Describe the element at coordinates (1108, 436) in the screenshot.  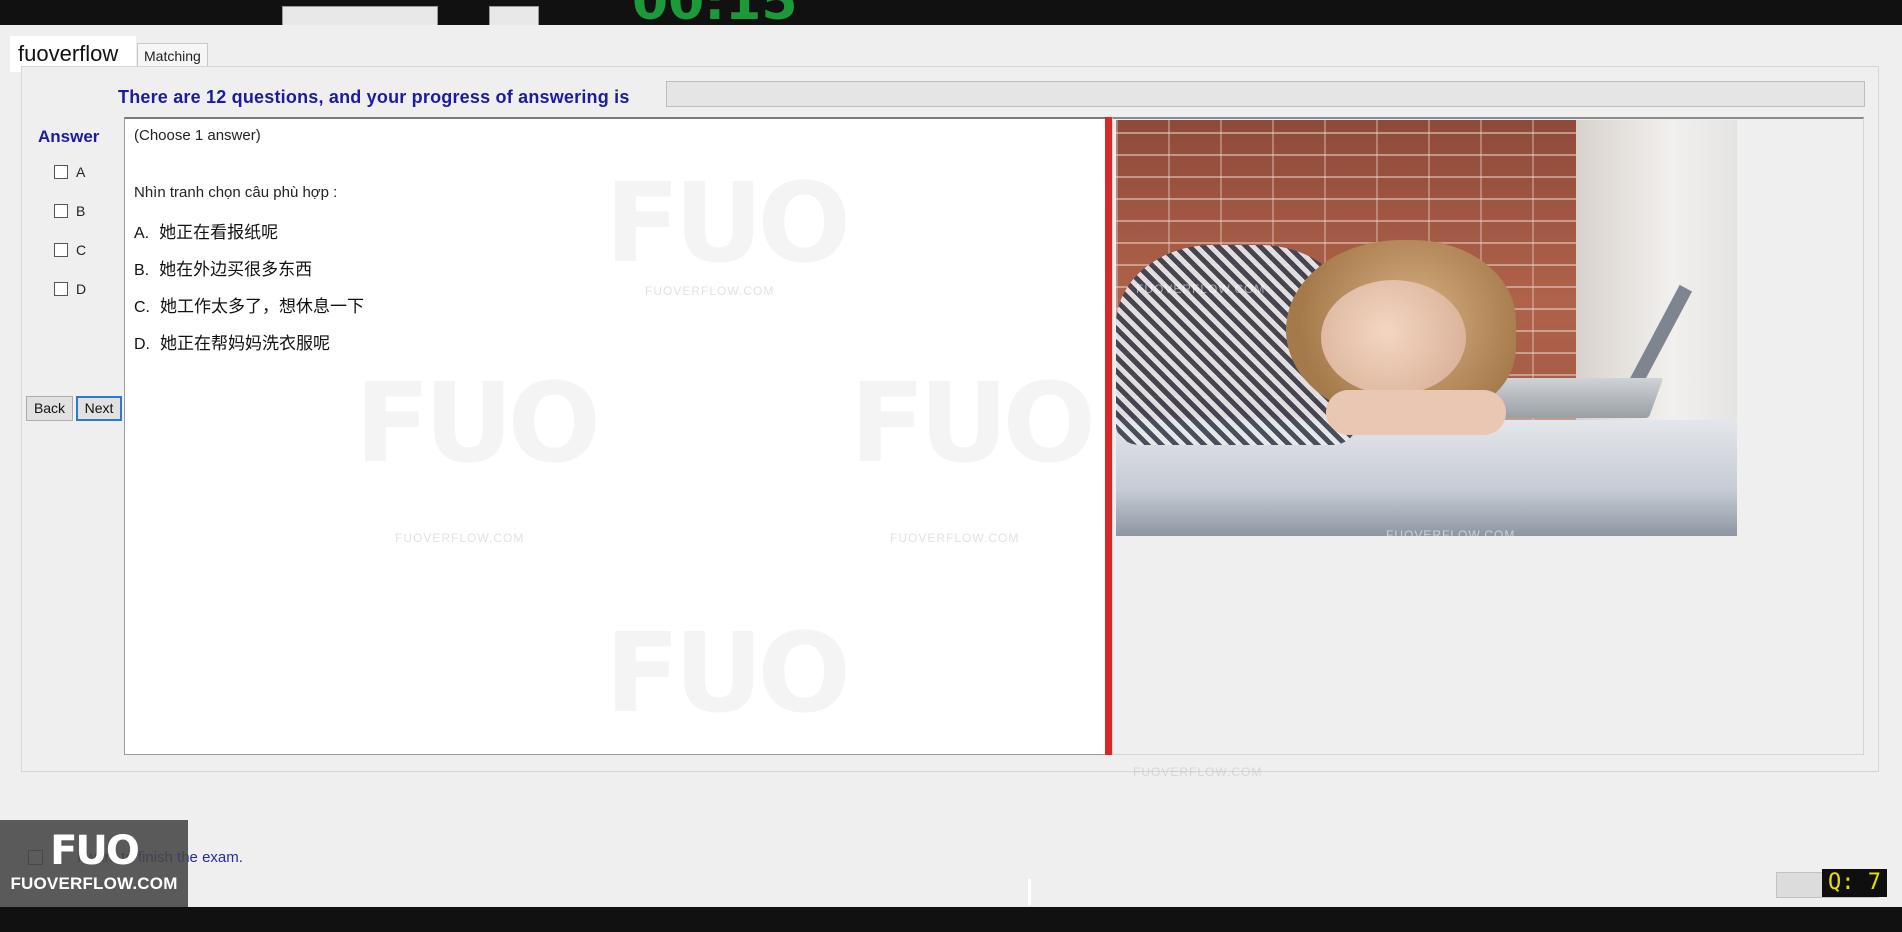
I see `panel-splitter` at that location.